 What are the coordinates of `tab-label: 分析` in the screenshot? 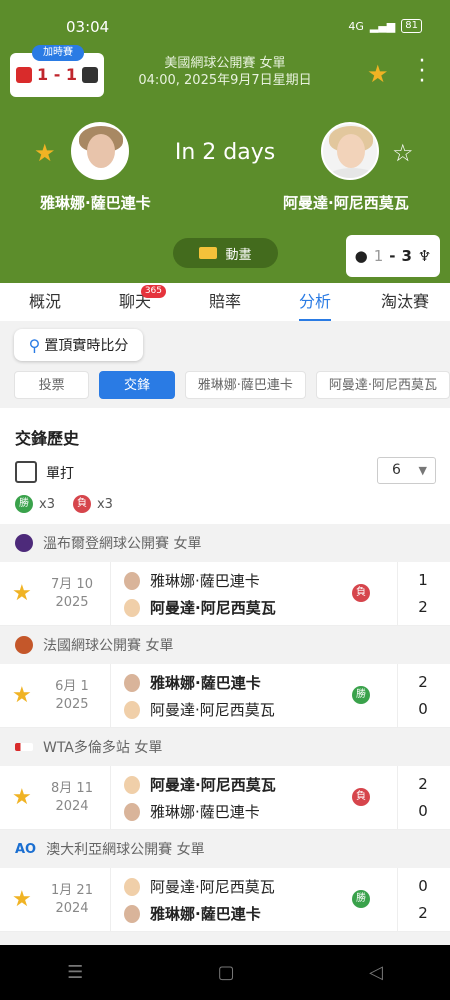 It's located at (314, 301).